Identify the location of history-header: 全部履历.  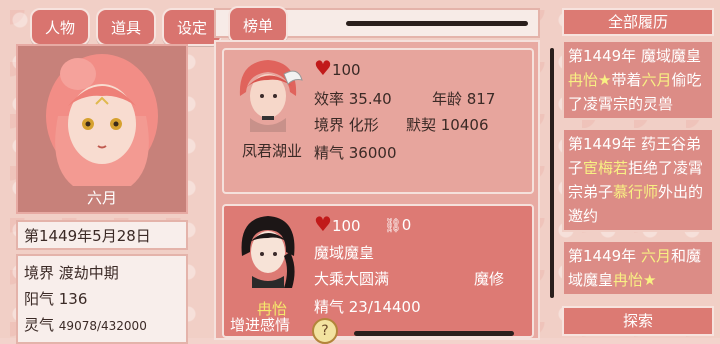
(638, 22).